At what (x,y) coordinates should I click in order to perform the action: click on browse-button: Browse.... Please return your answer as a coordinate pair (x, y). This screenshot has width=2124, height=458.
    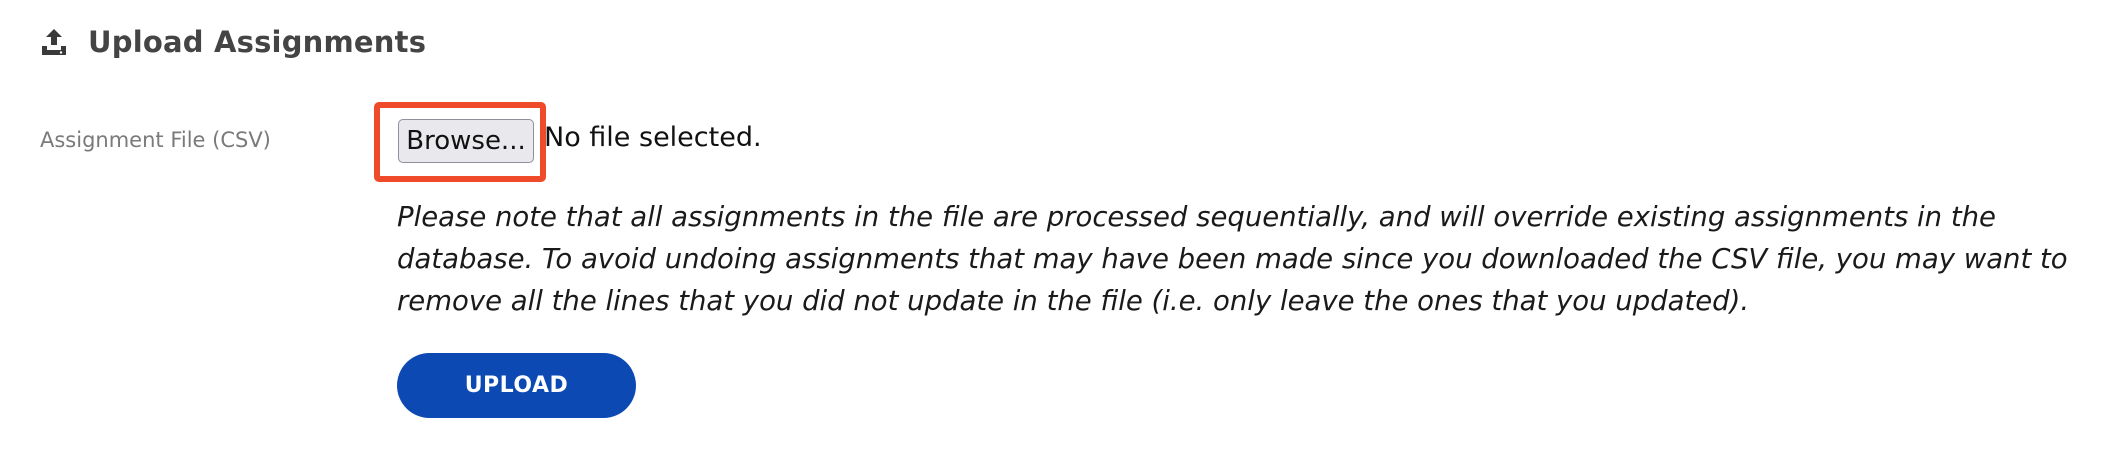
    Looking at the image, I should click on (466, 141).